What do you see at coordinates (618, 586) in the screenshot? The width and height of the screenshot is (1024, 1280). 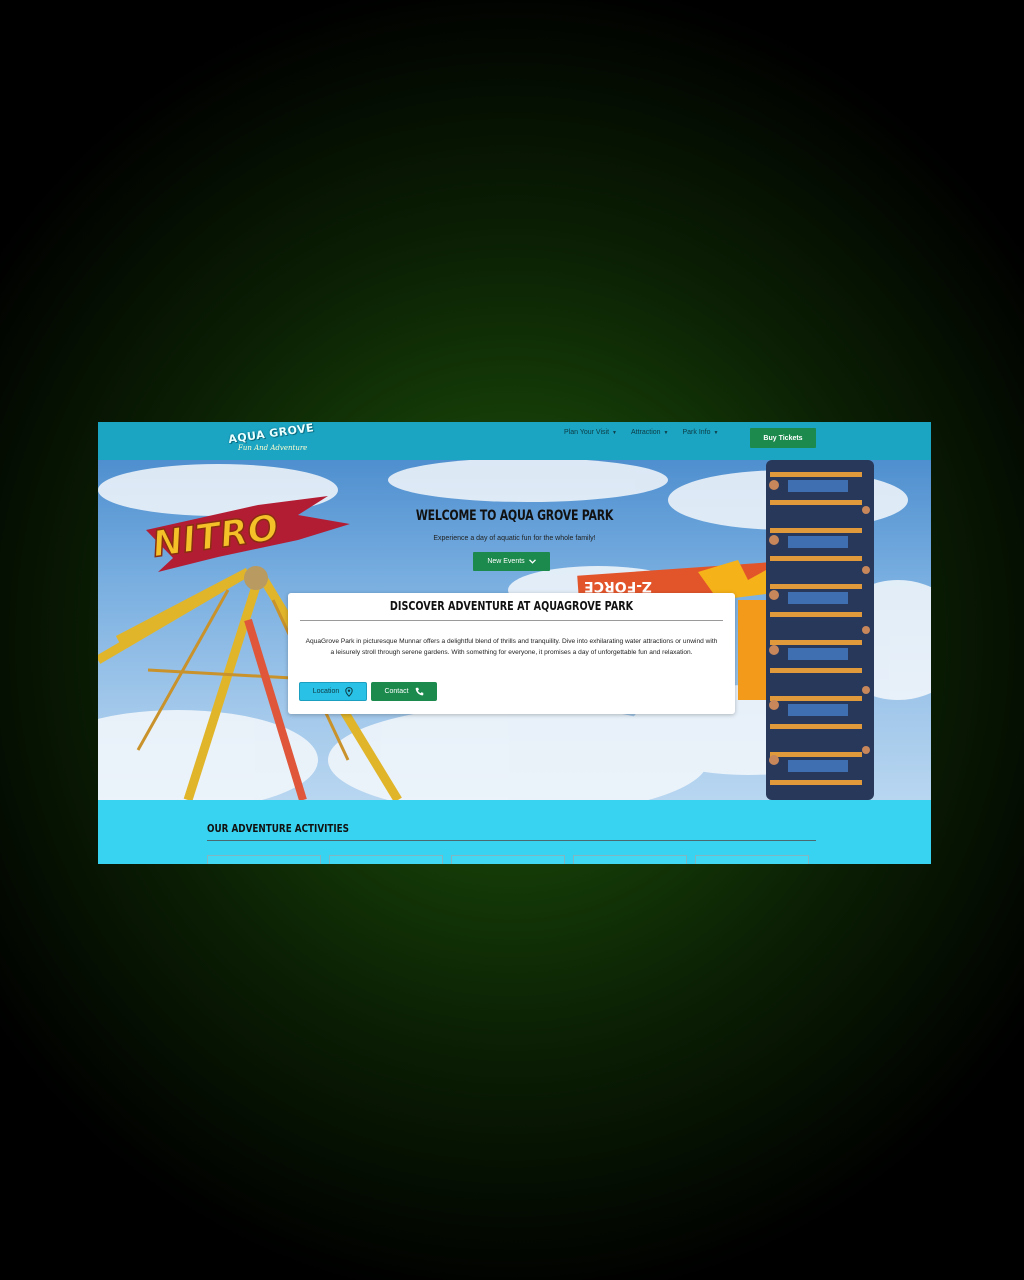 I see `zforce-logo-text: Z-FORCE` at bounding box center [618, 586].